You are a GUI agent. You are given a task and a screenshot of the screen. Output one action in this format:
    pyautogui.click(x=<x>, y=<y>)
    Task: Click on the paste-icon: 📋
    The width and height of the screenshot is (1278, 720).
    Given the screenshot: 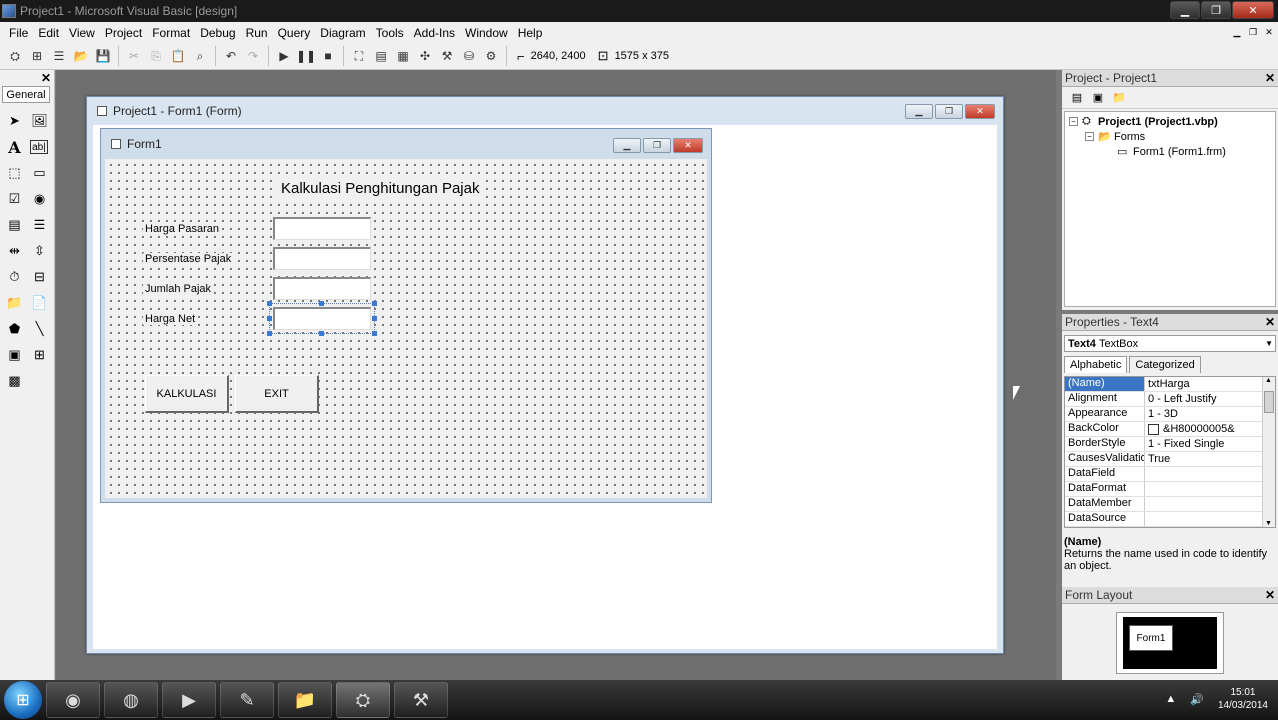 What is the action you would take?
    pyautogui.click(x=178, y=56)
    